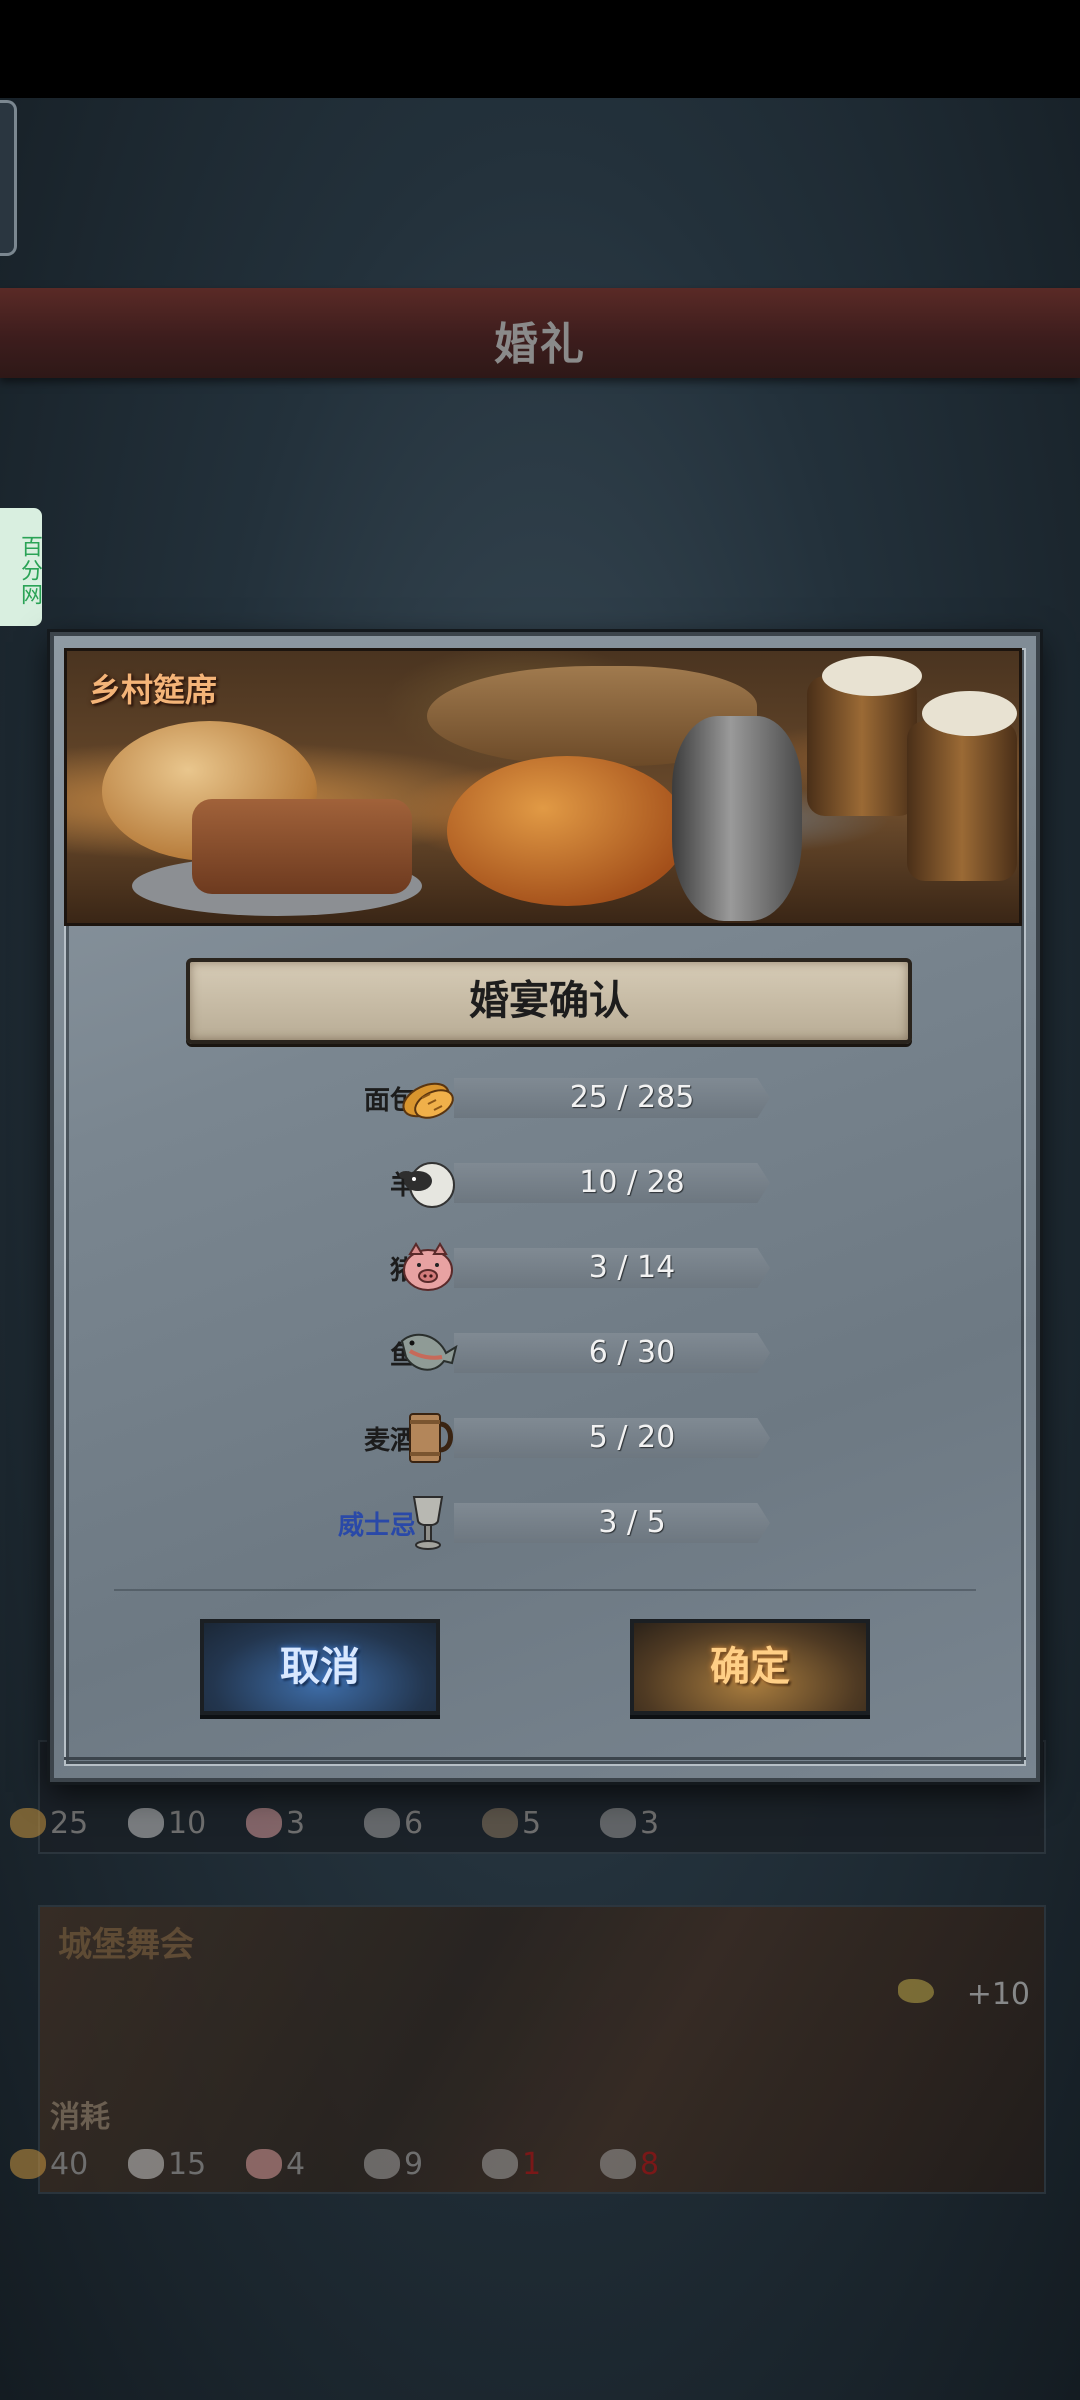 Image resolution: width=1080 pixels, height=2400 pixels. Describe the element at coordinates (302, 846) in the screenshot. I see `ribs-art` at that location.